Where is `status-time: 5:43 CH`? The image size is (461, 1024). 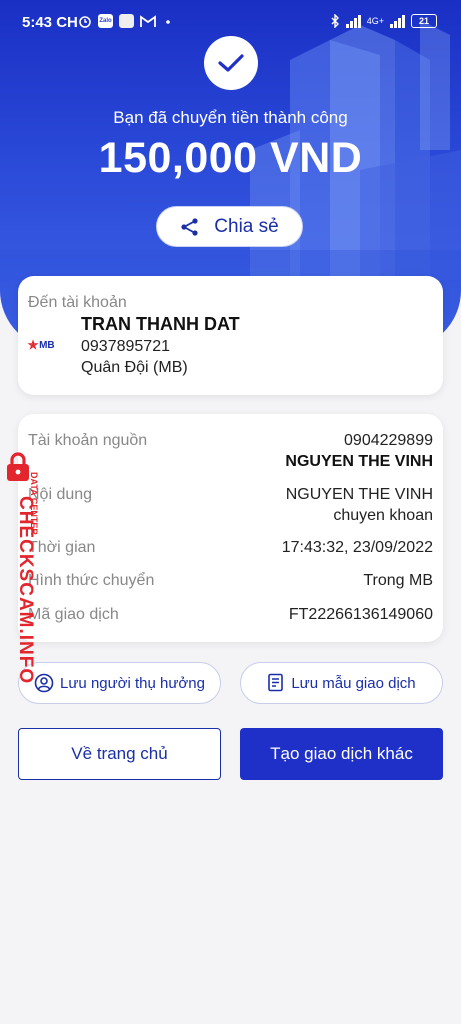 status-time: 5:43 CH is located at coordinates (50, 22).